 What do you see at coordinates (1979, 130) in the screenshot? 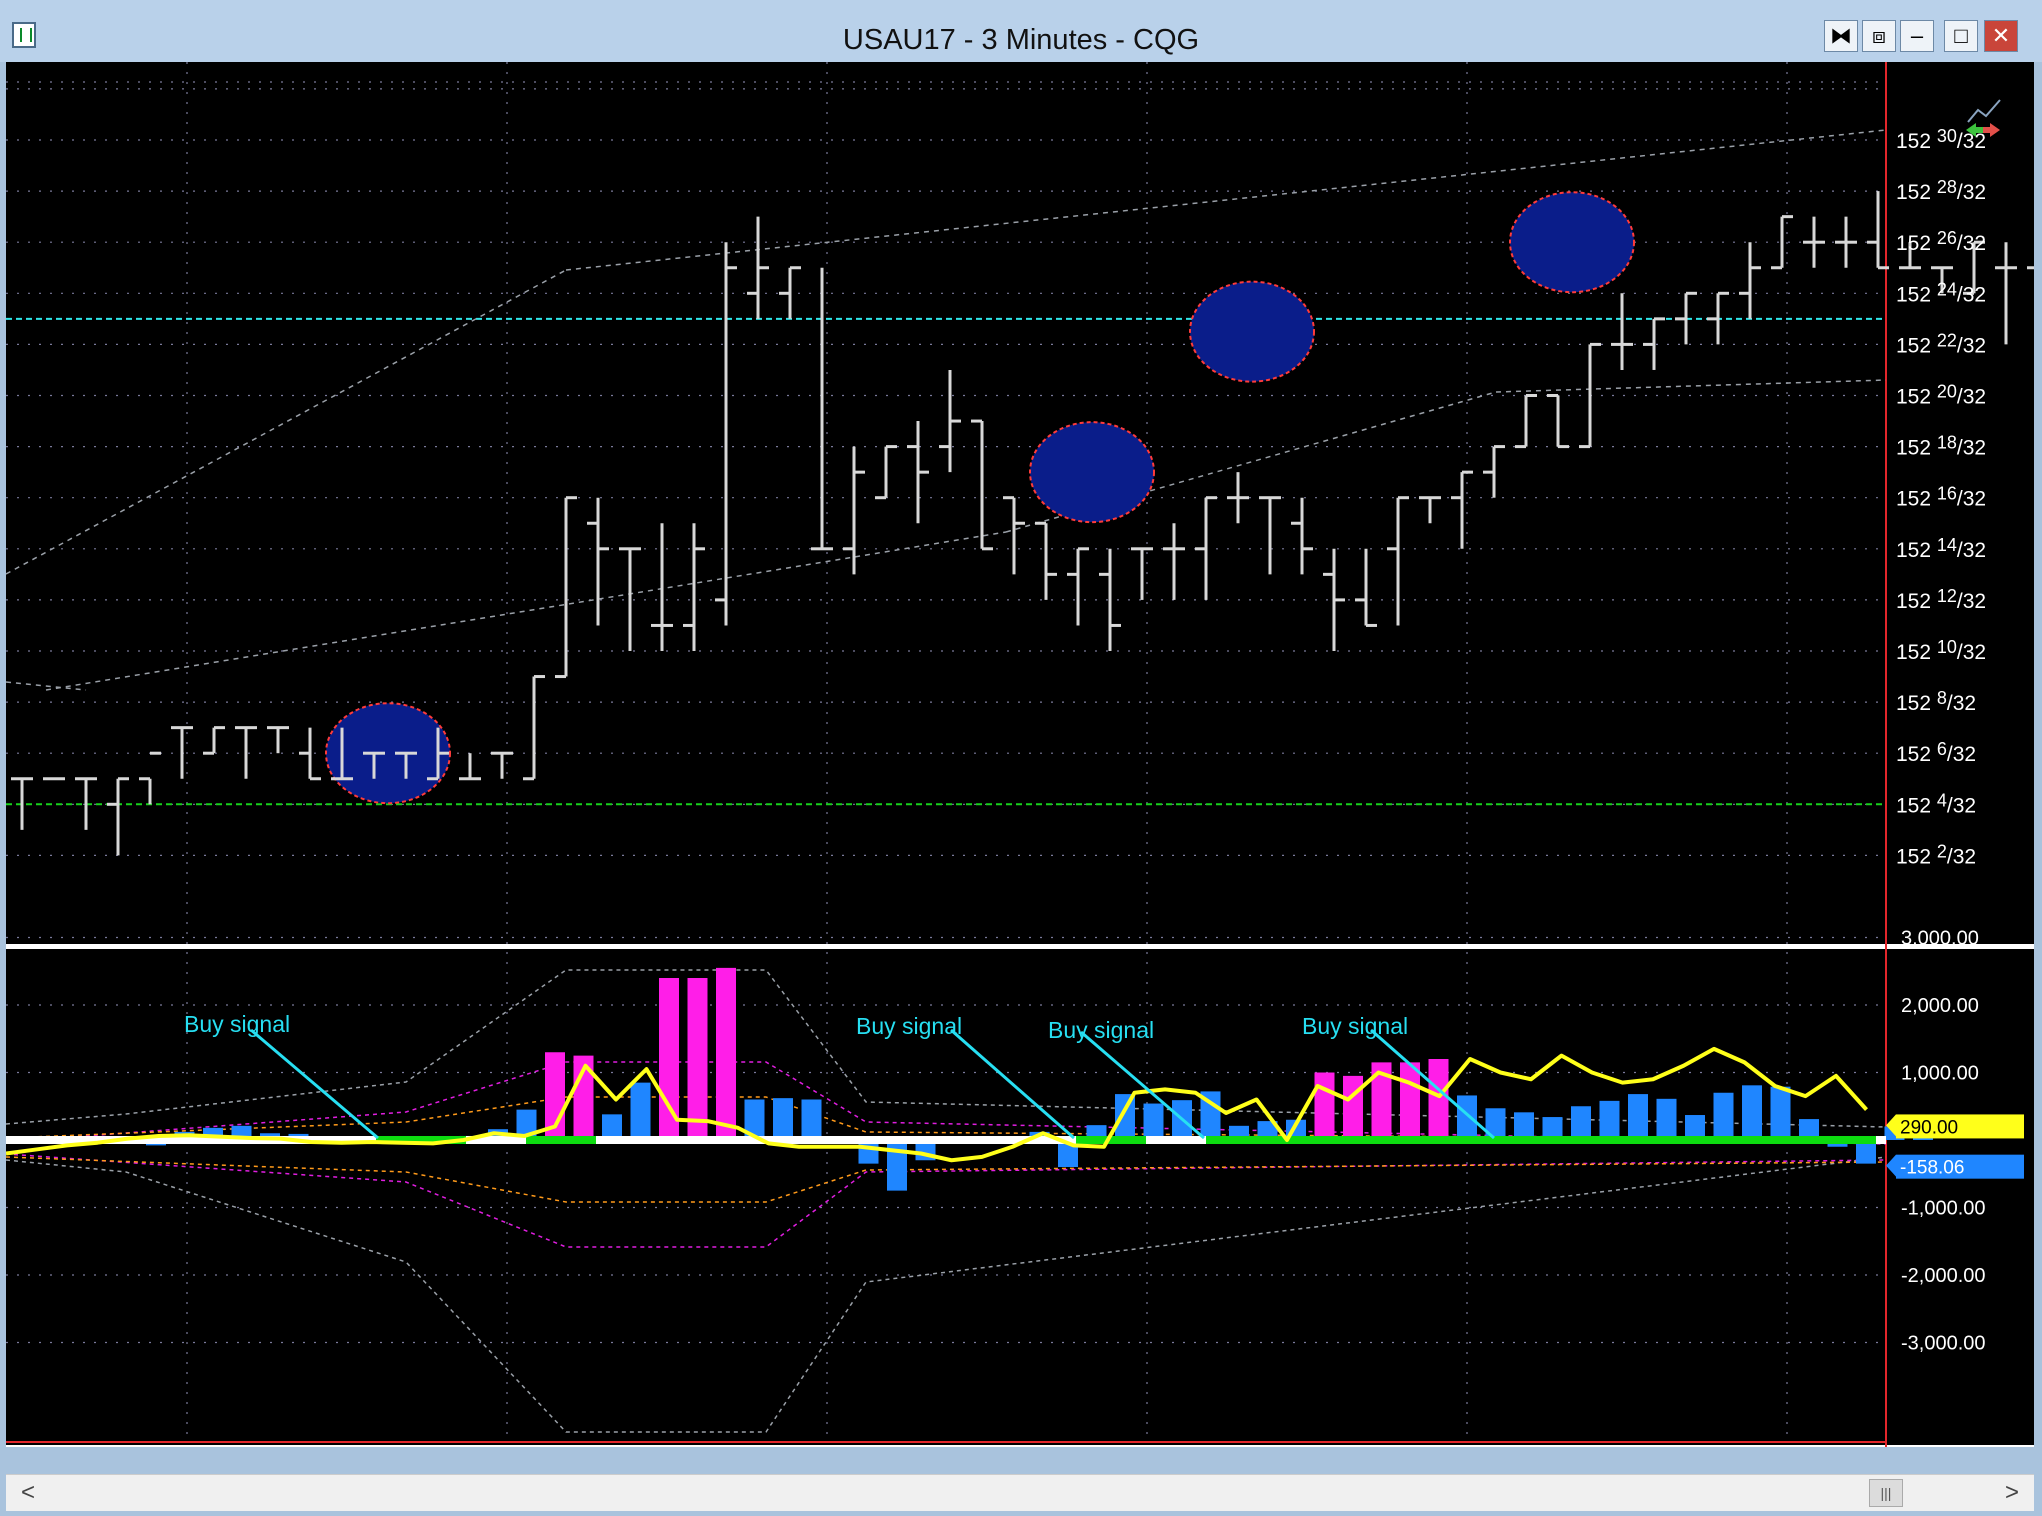
I see `trade-arrows-icon-left-body` at bounding box center [1979, 130].